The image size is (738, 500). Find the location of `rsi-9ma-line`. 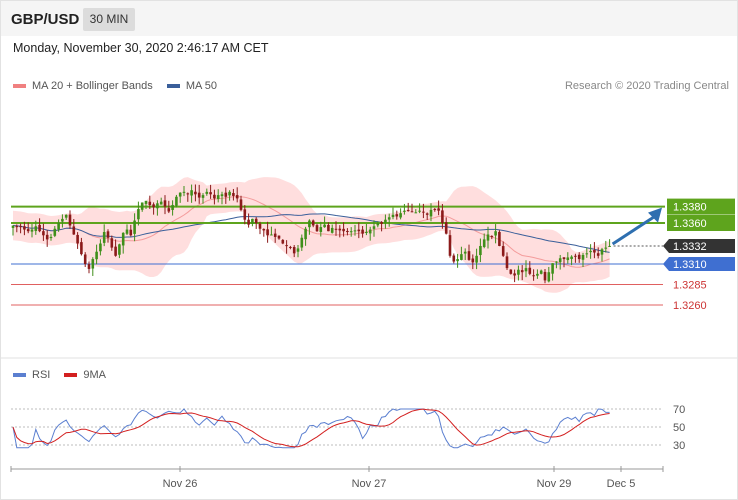

rsi-9ma-line is located at coordinates (311, 428).